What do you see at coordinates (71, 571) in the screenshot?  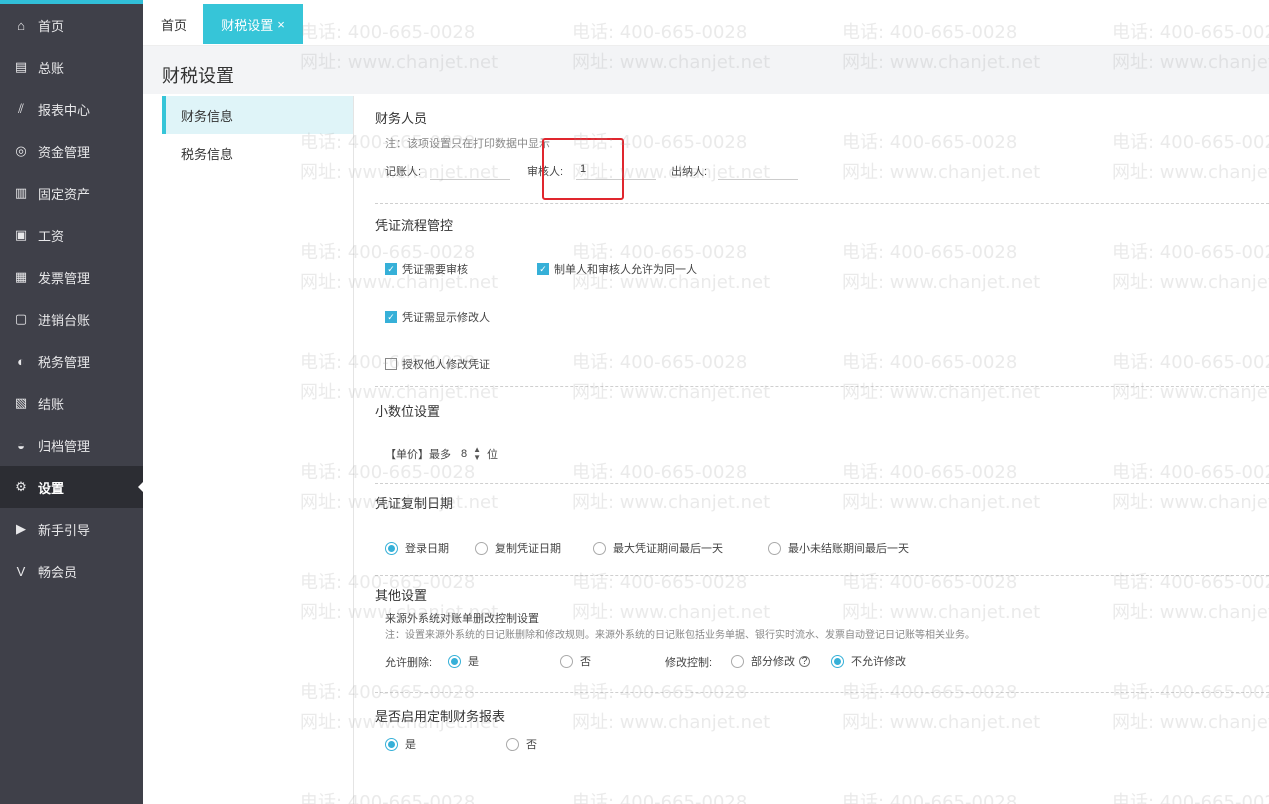 I see `sidebar-item-vip: V 畅会员` at bounding box center [71, 571].